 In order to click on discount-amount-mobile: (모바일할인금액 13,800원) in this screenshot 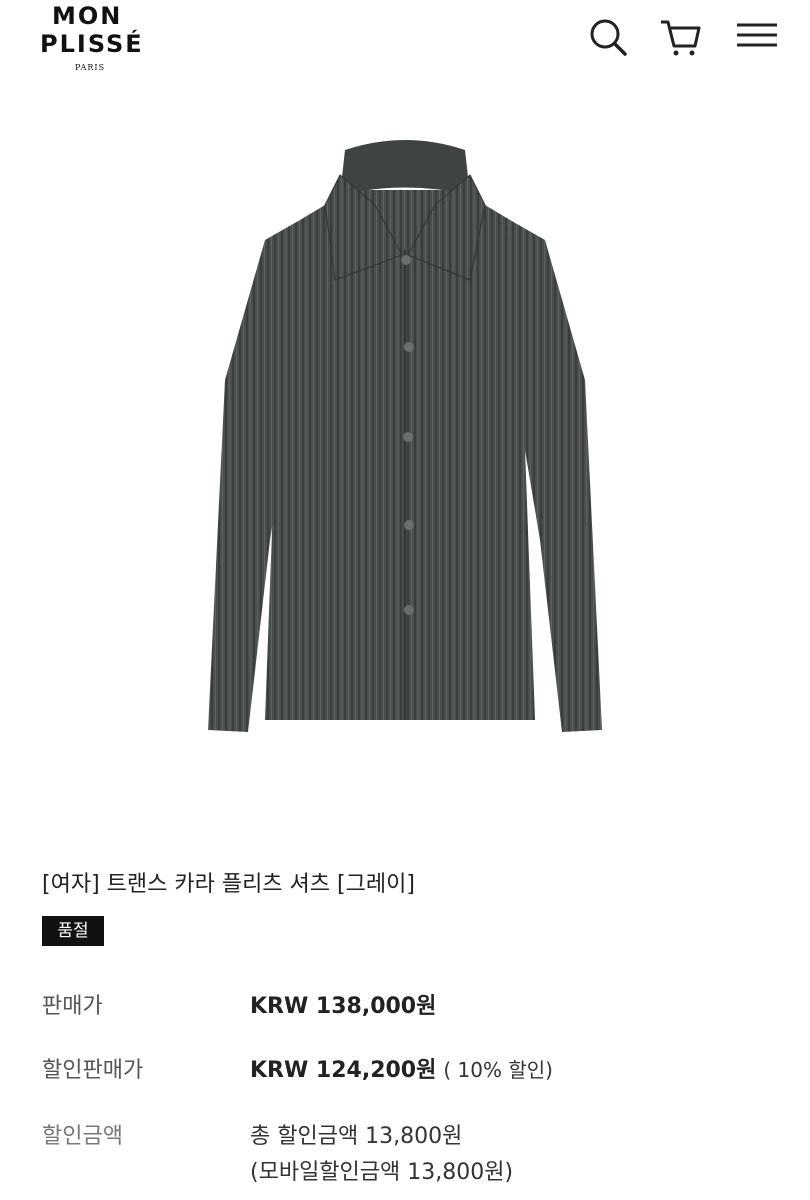, I will do `click(382, 1172)`.